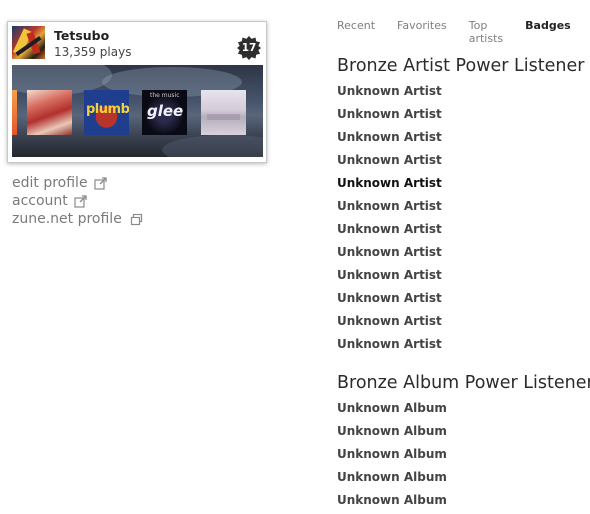 The width and height of the screenshot is (590, 514). Describe the element at coordinates (548, 32) in the screenshot. I see `tab-badges: Badges` at that location.